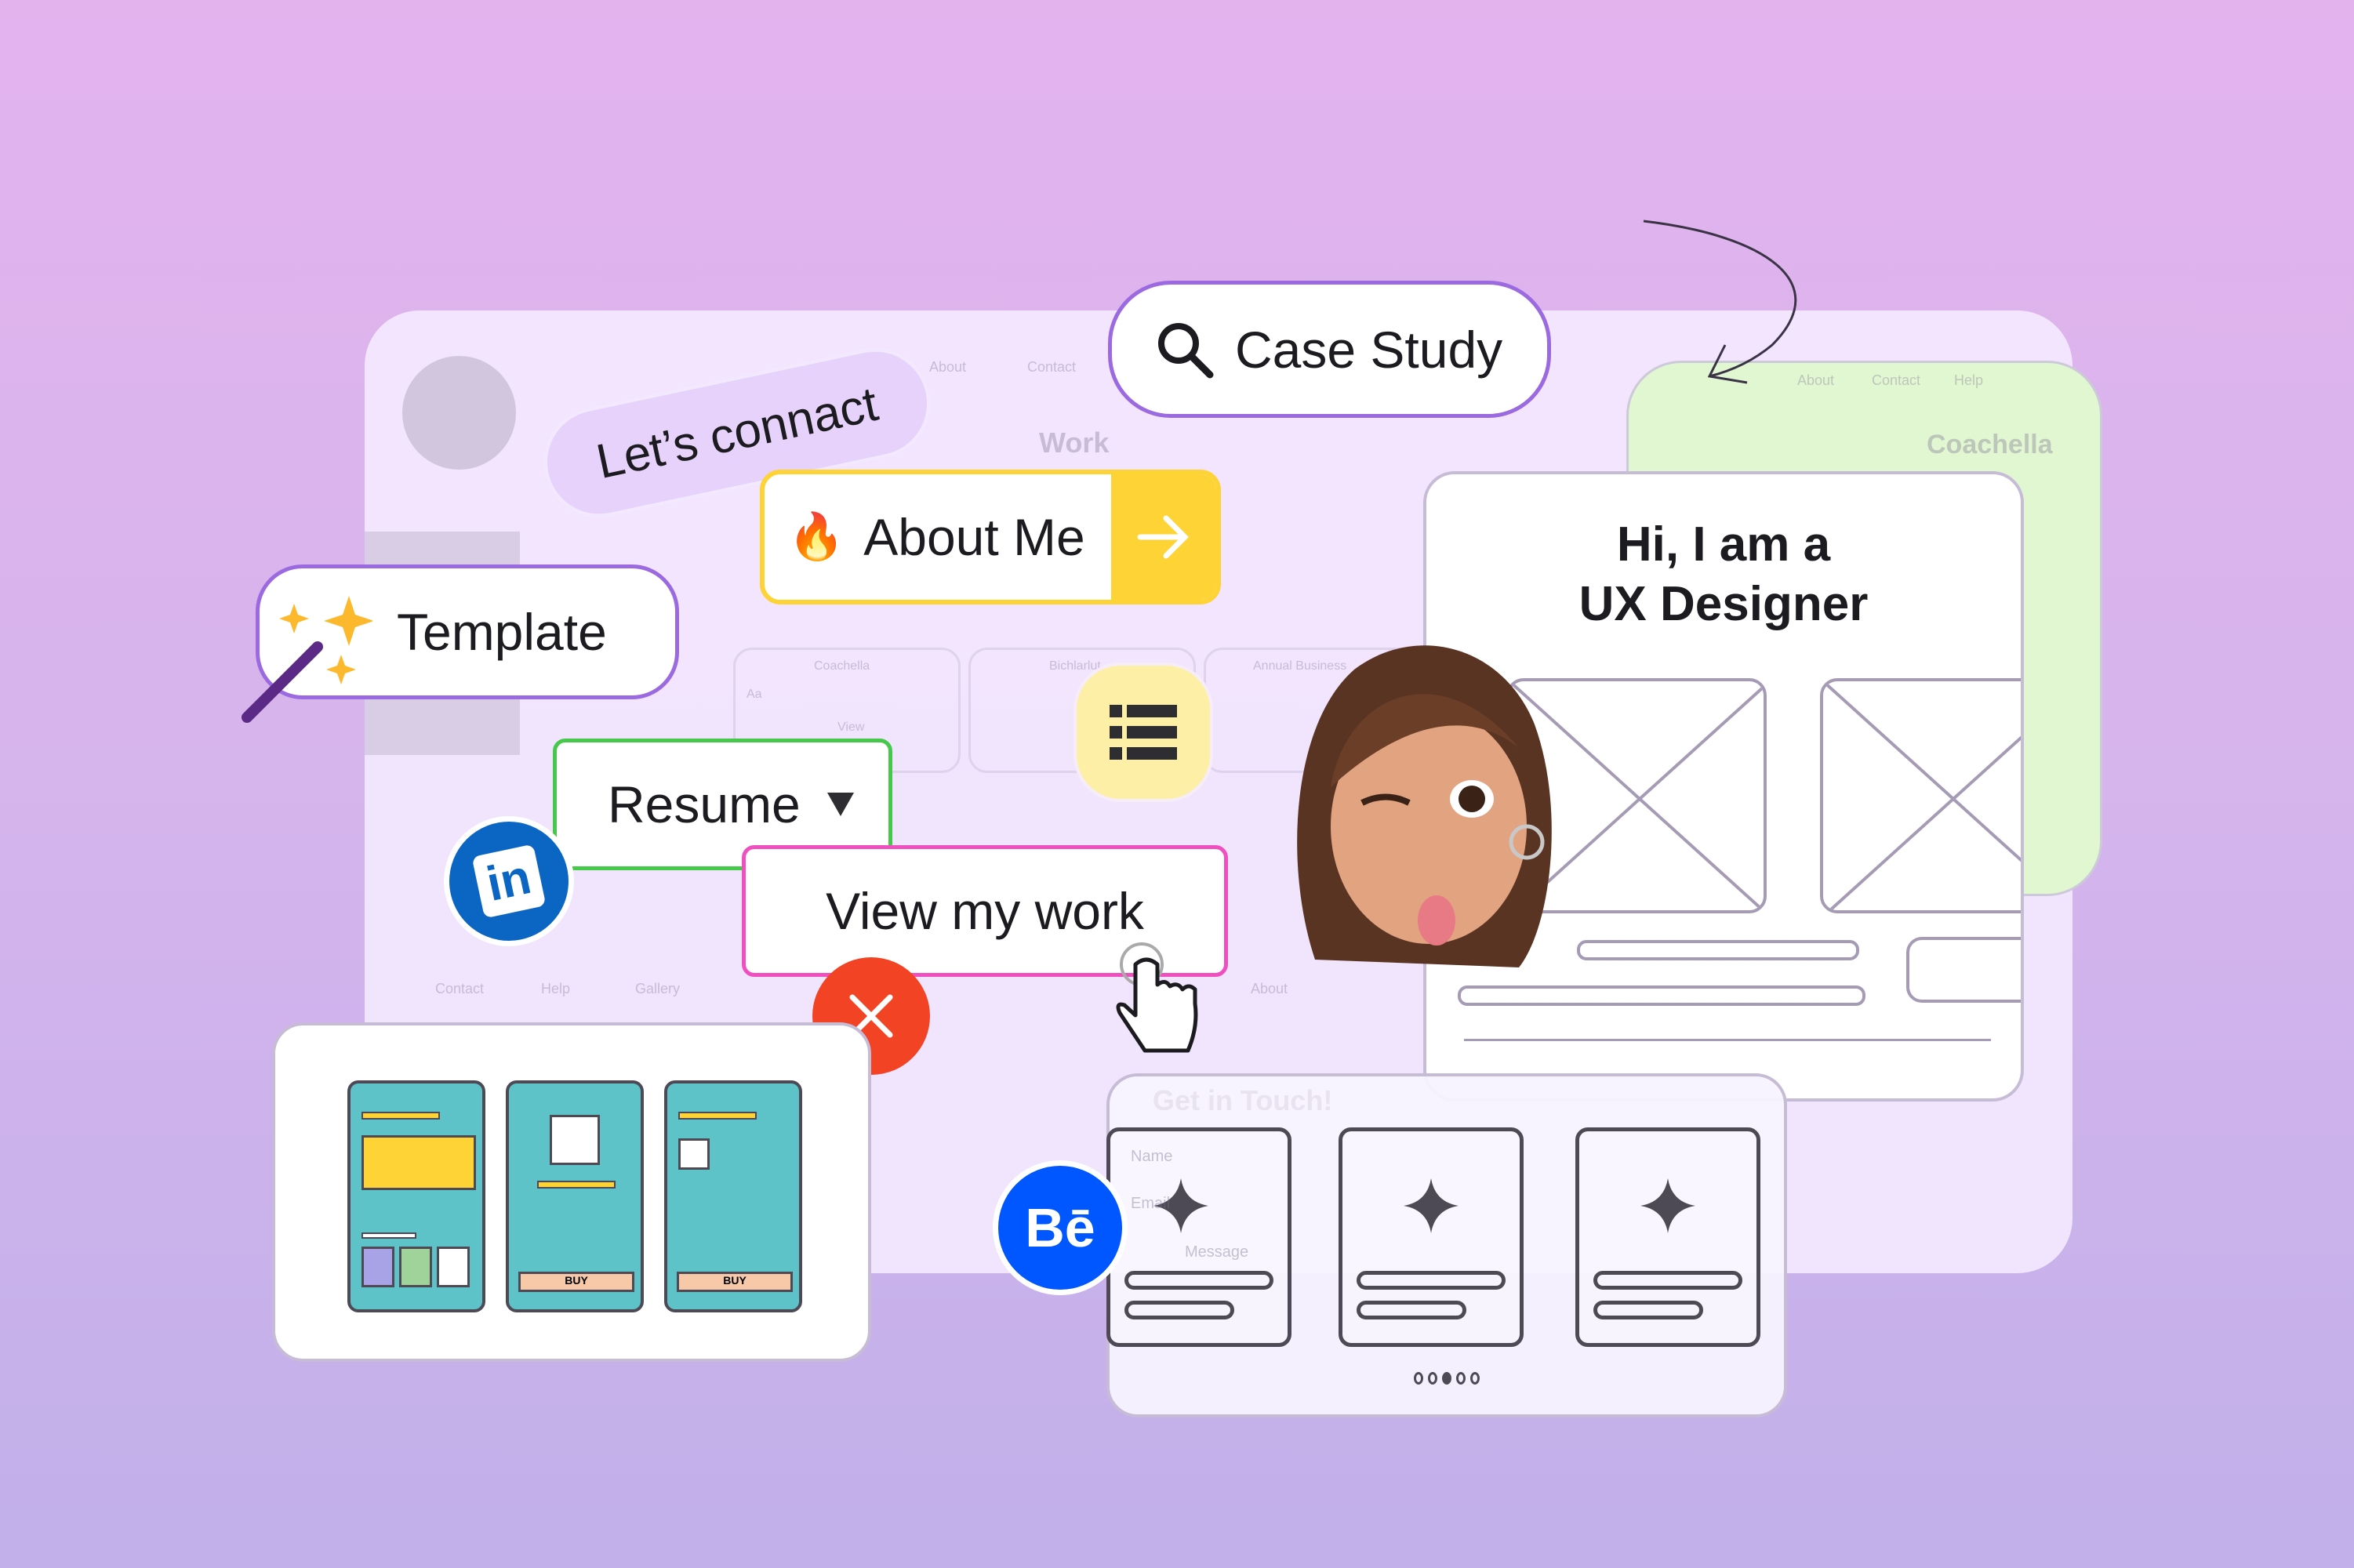  I want to click on avatar, so click(459, 413).